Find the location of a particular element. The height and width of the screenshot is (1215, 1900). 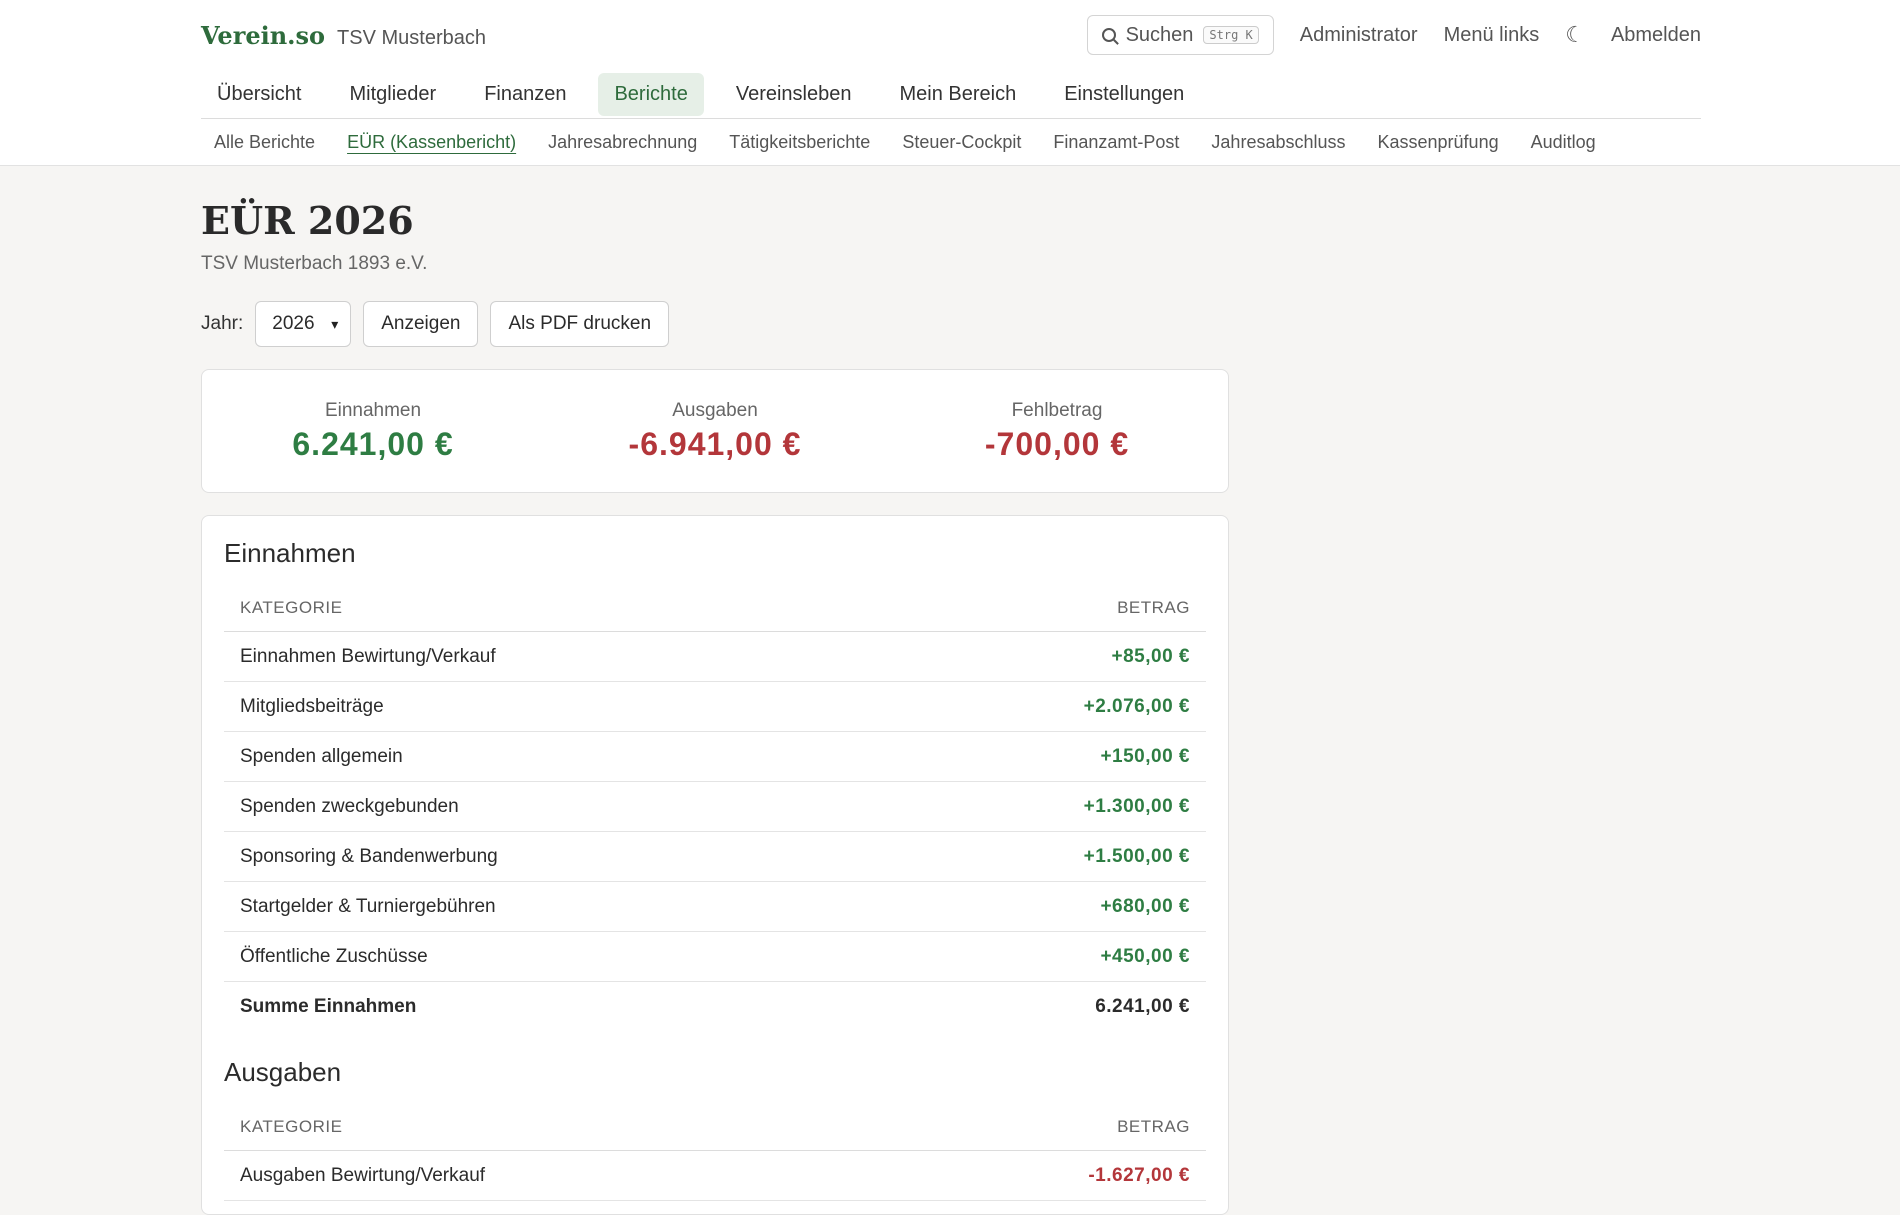

year-value: 2026 is located at coordinates (293, 323).